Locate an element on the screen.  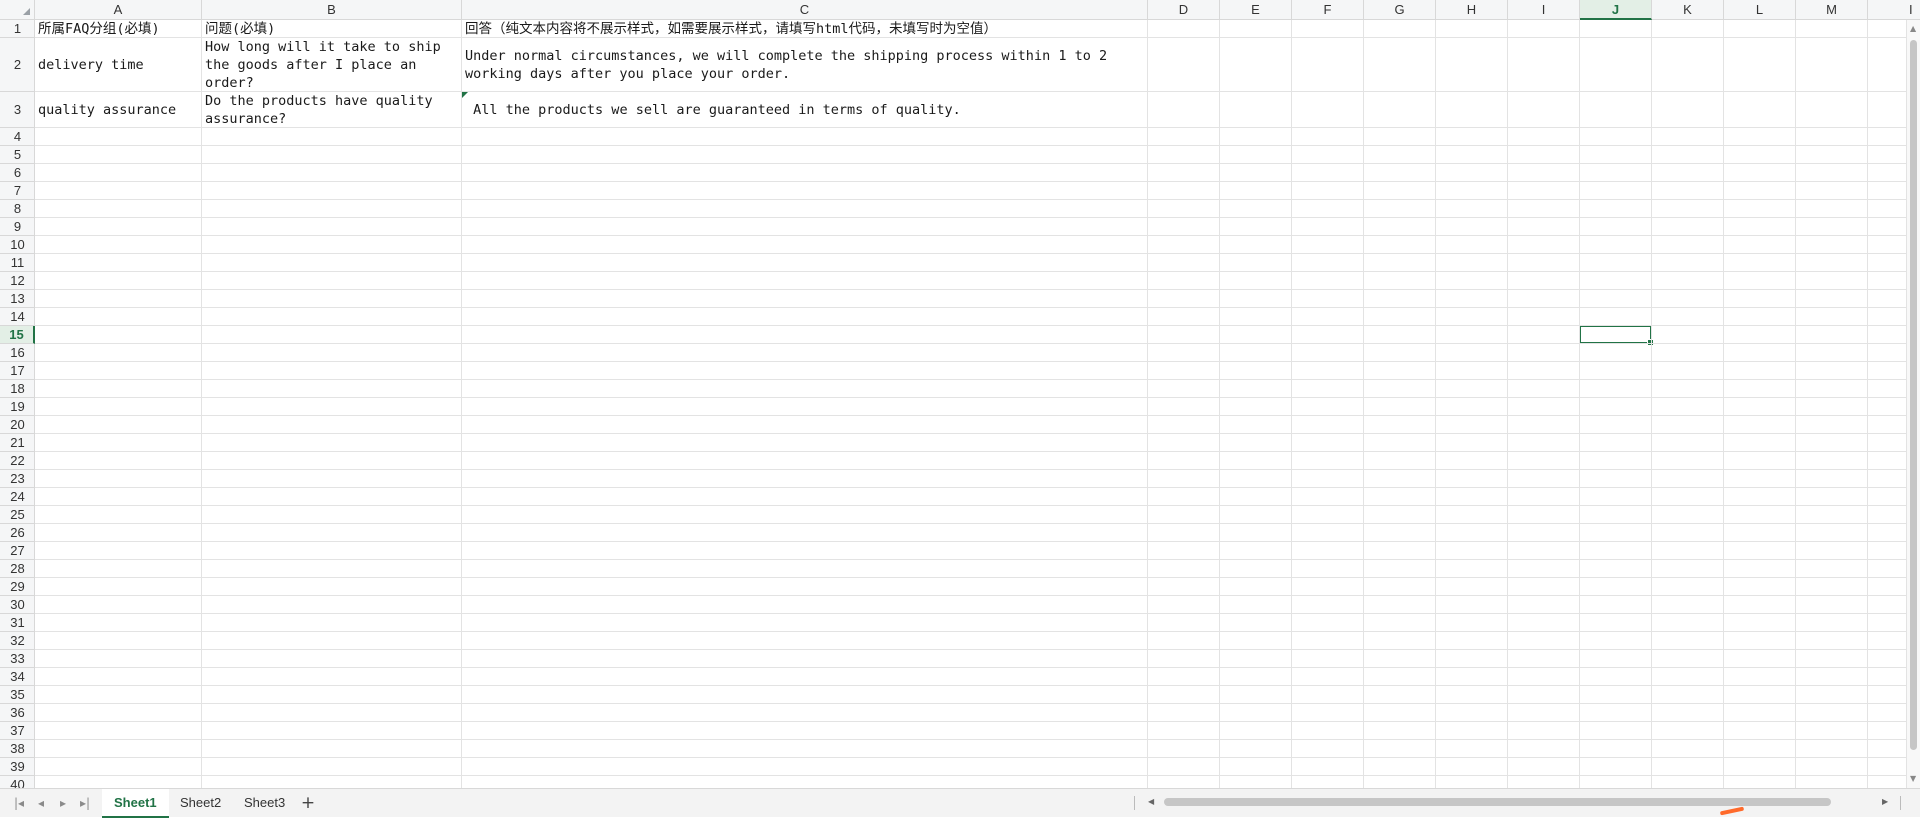
cell-a2: delivery time is located at coordinates (118, 64).